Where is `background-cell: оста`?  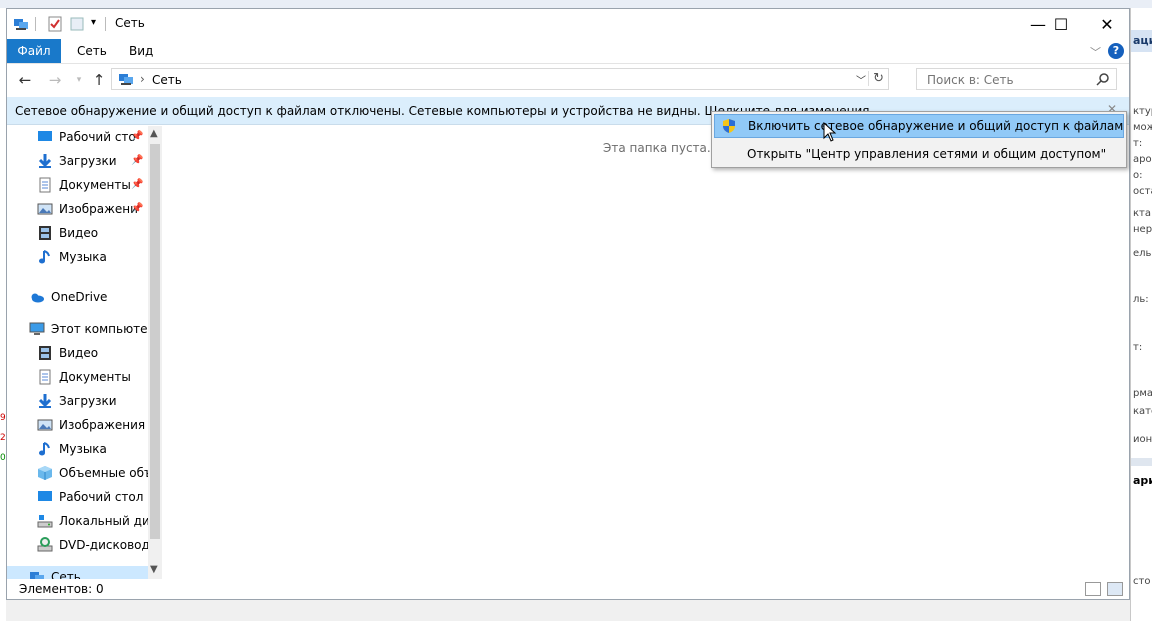
background-cell: оста is located at coordinates (1142, 191).